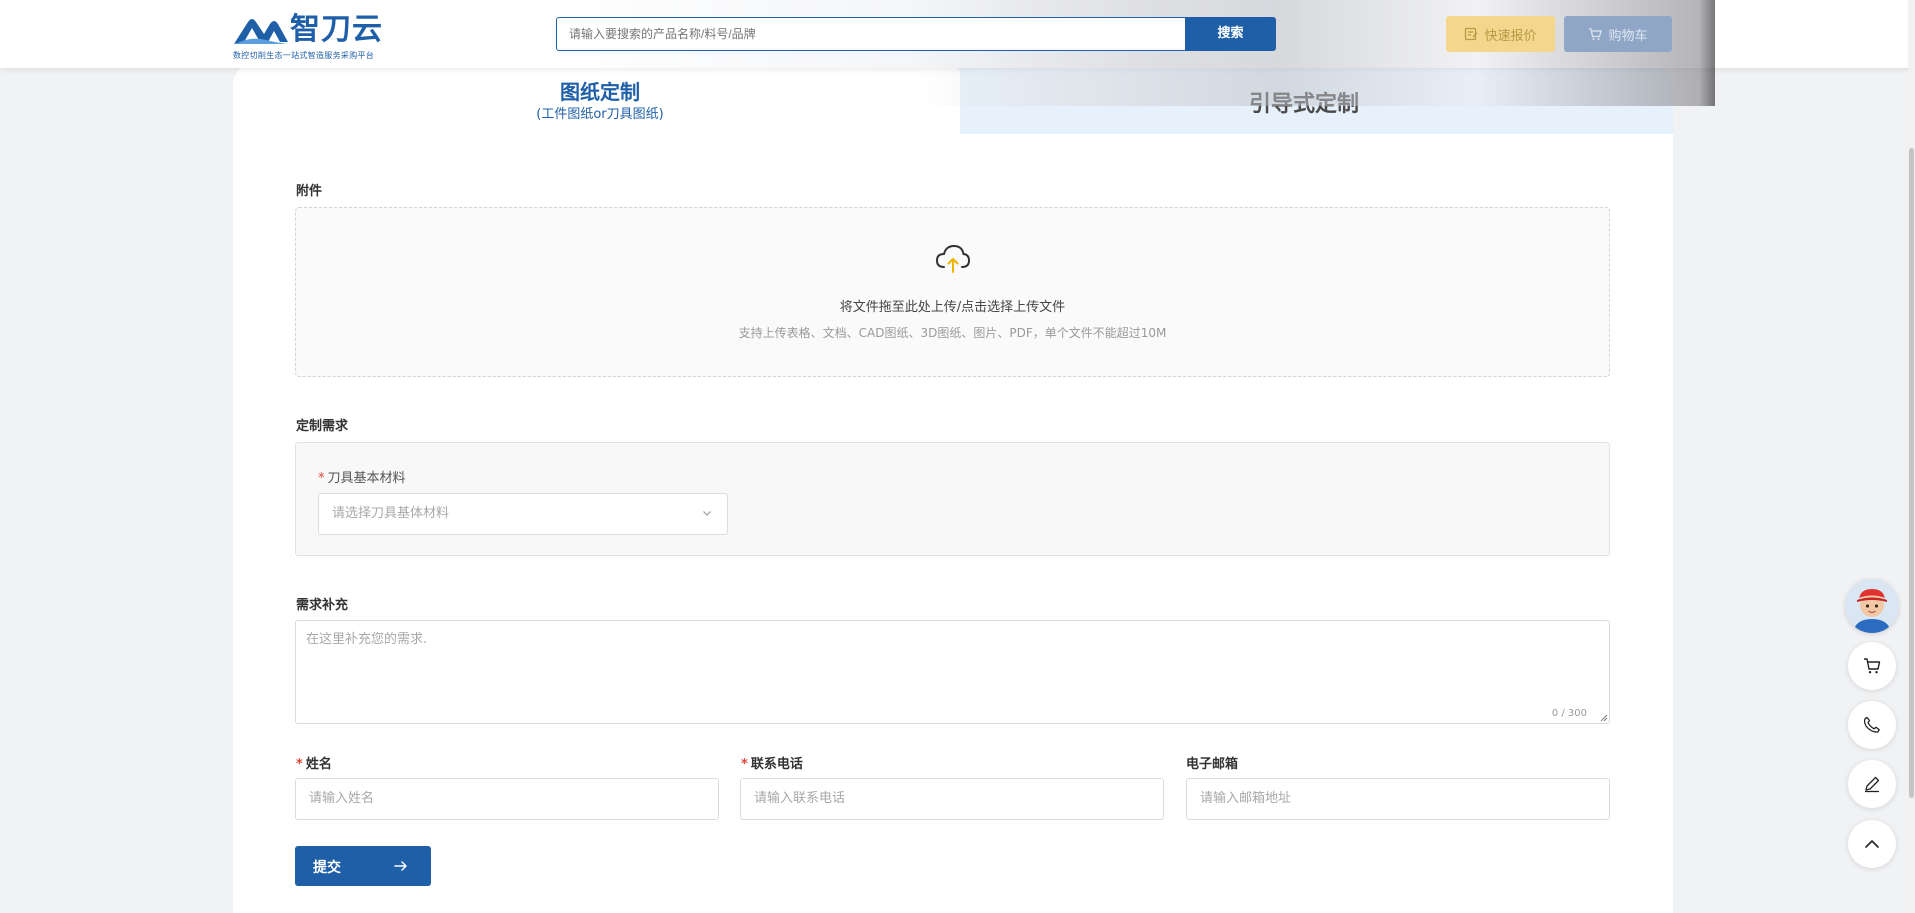  Describe the element at coordinates (336, 29) in the screenshot. I see `logo-text: 智刀云` at that location.